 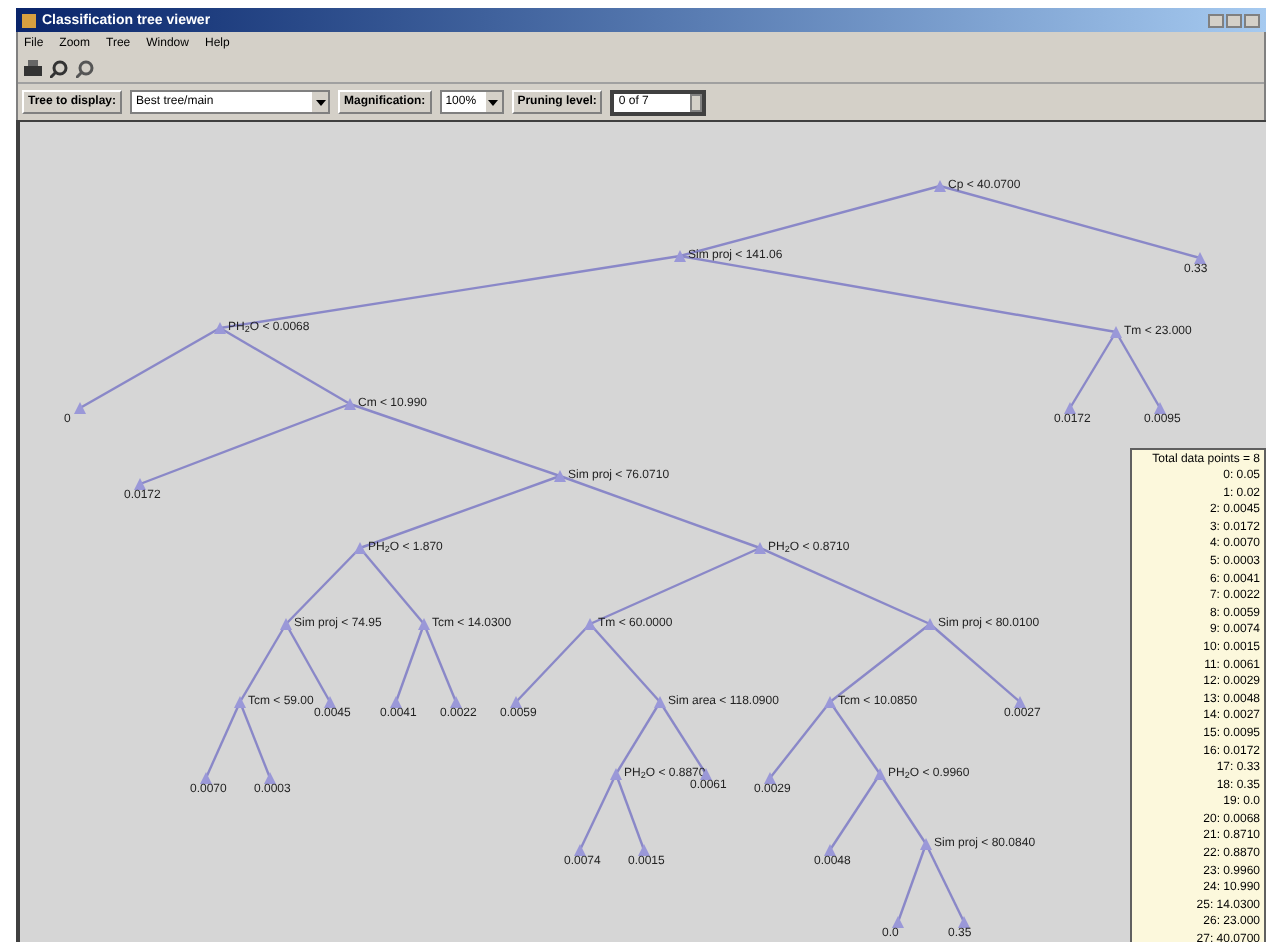 What do you see at coordinates (29, 20) in the screenshot?
I see `app-icon` at bounding box center [29, 20].